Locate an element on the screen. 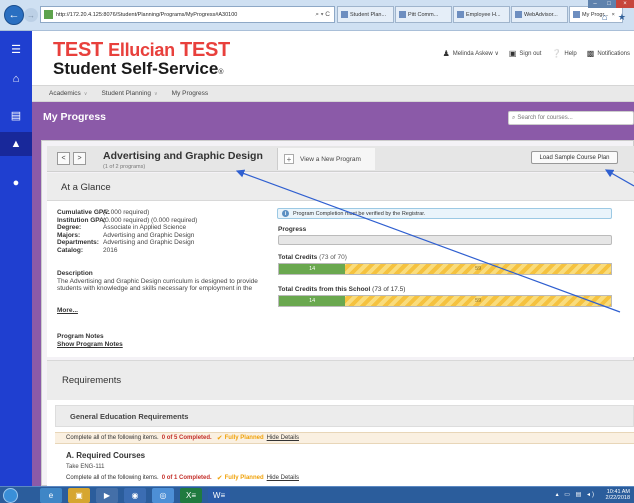 This screenshot has height=503, width=634. firefox-icon: ◉ is located at coordinates (135, 495).